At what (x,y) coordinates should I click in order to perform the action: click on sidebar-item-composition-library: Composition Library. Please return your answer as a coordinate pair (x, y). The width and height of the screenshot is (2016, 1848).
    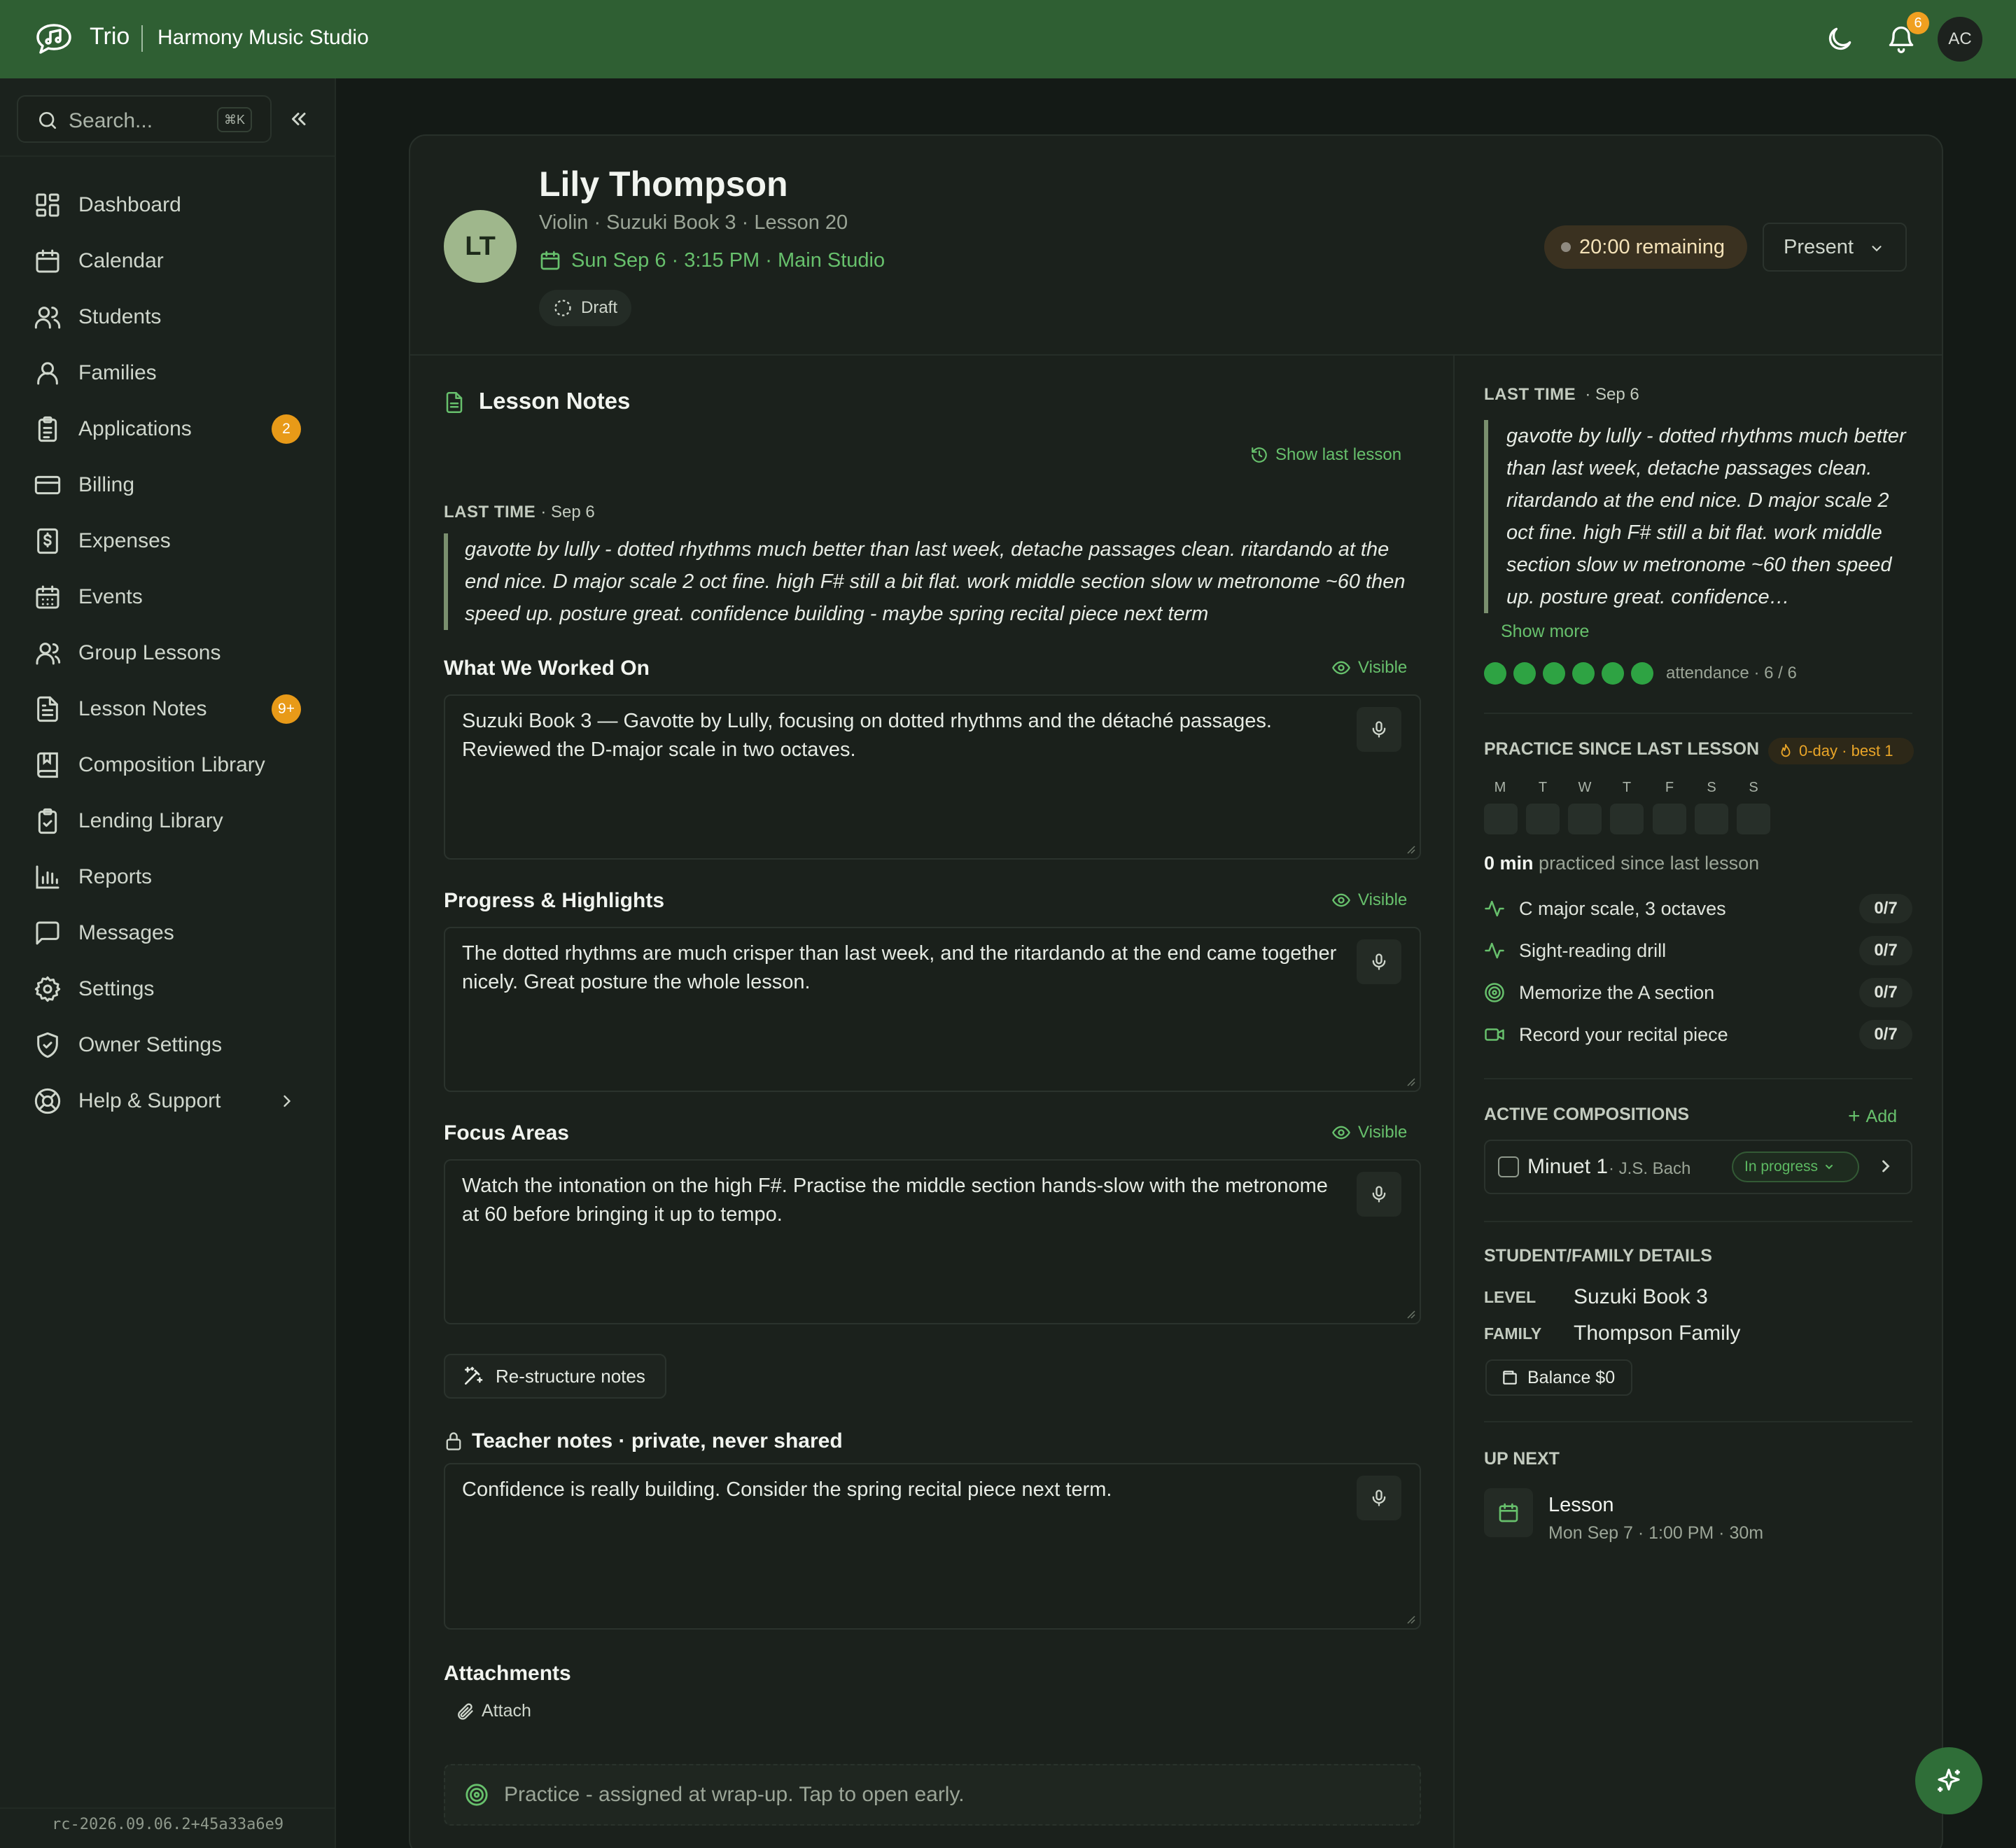
    Looking at the image, I should click on (164, 765).